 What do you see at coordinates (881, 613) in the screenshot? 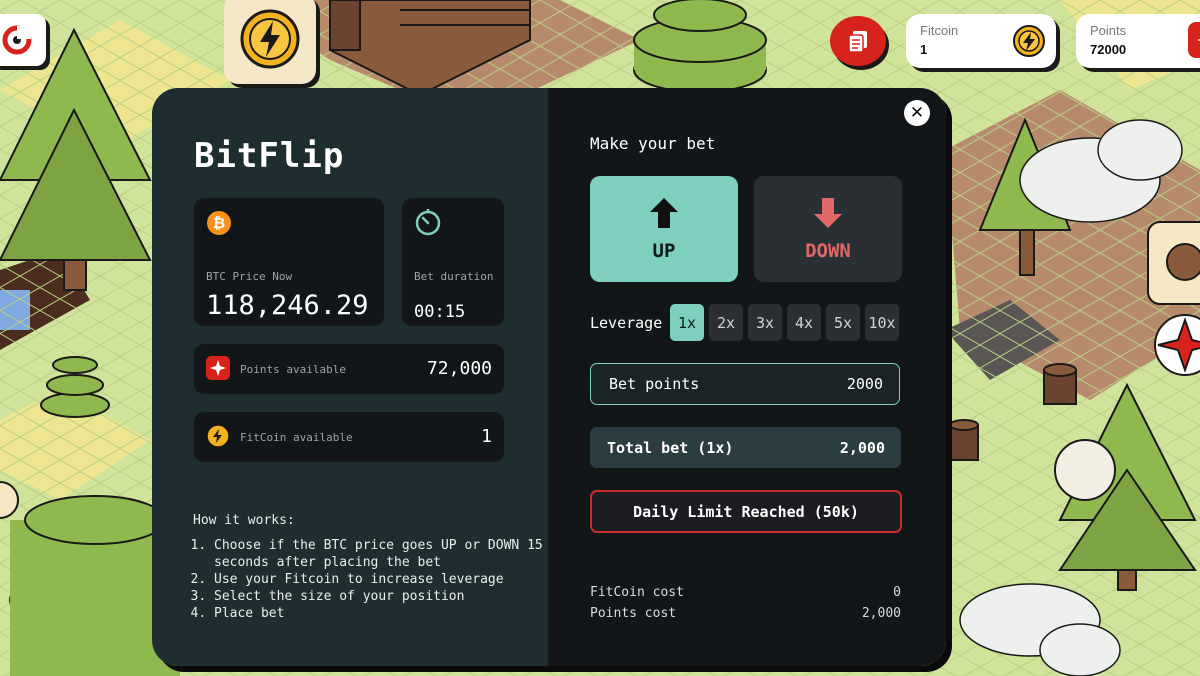
I see `points-cost-value: 2,000` at bounding box center [881, 613].